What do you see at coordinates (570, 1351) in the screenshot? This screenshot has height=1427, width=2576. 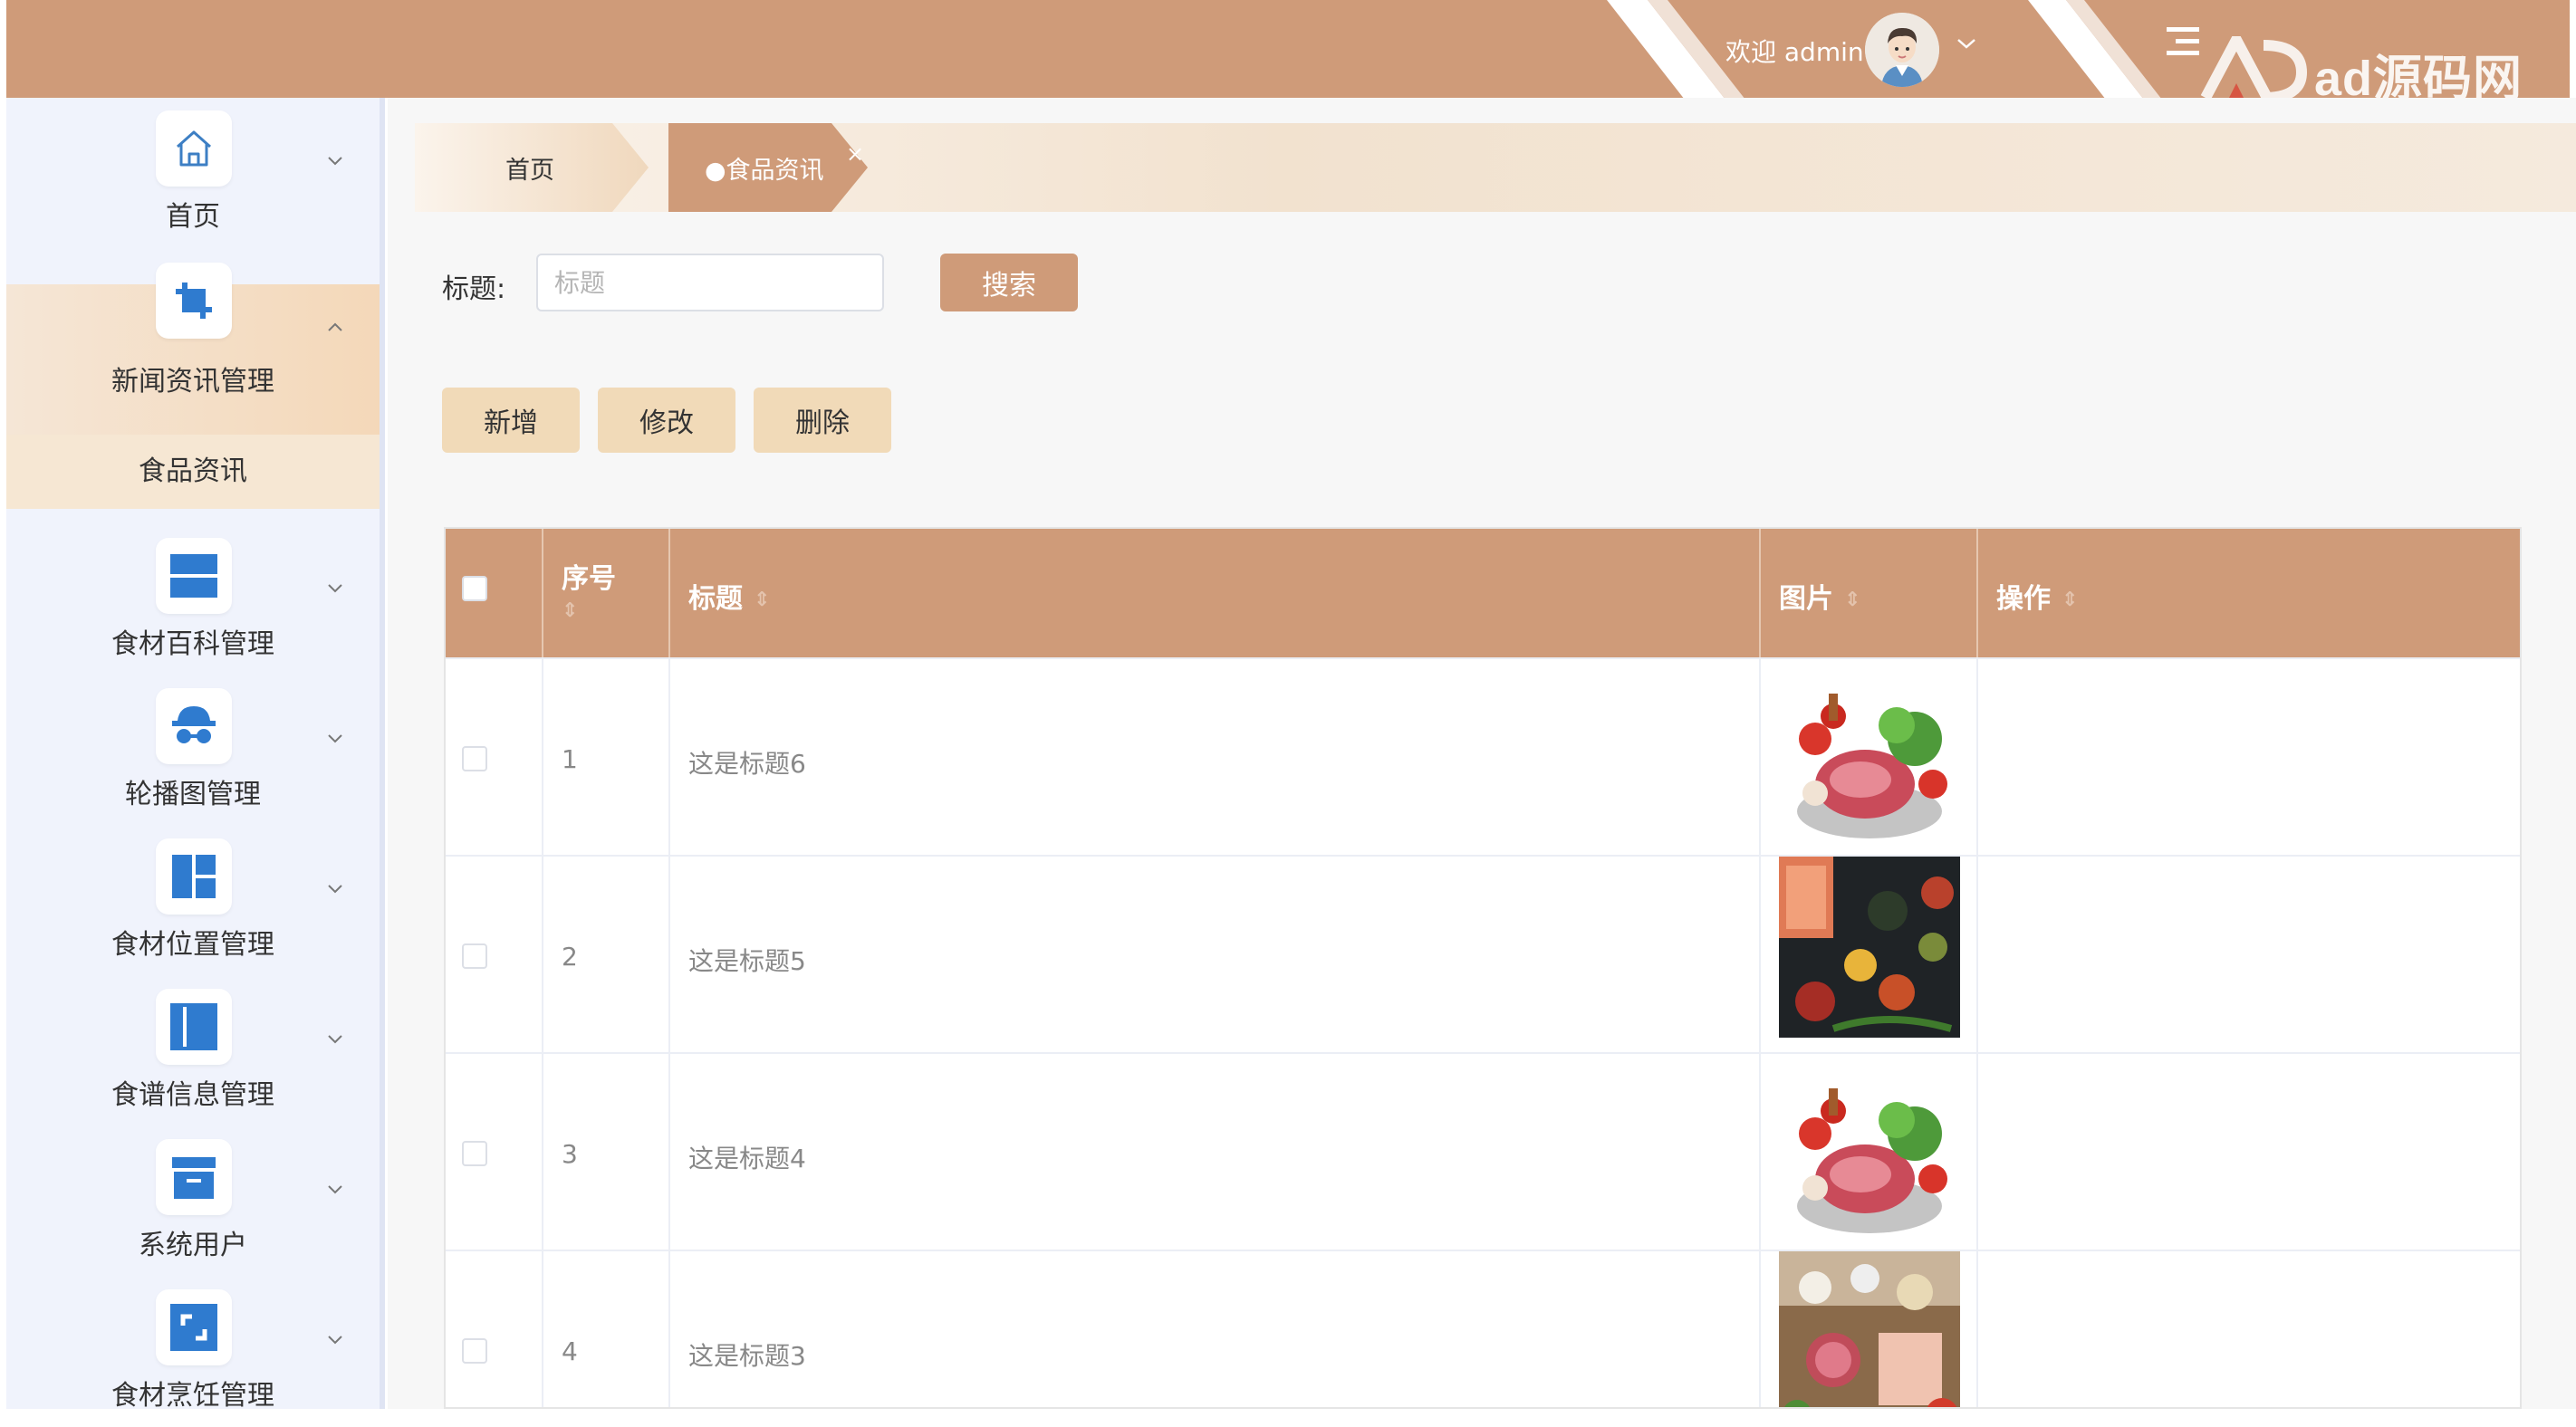 I see `row-index: 4` at bounding box center [570, 1351].